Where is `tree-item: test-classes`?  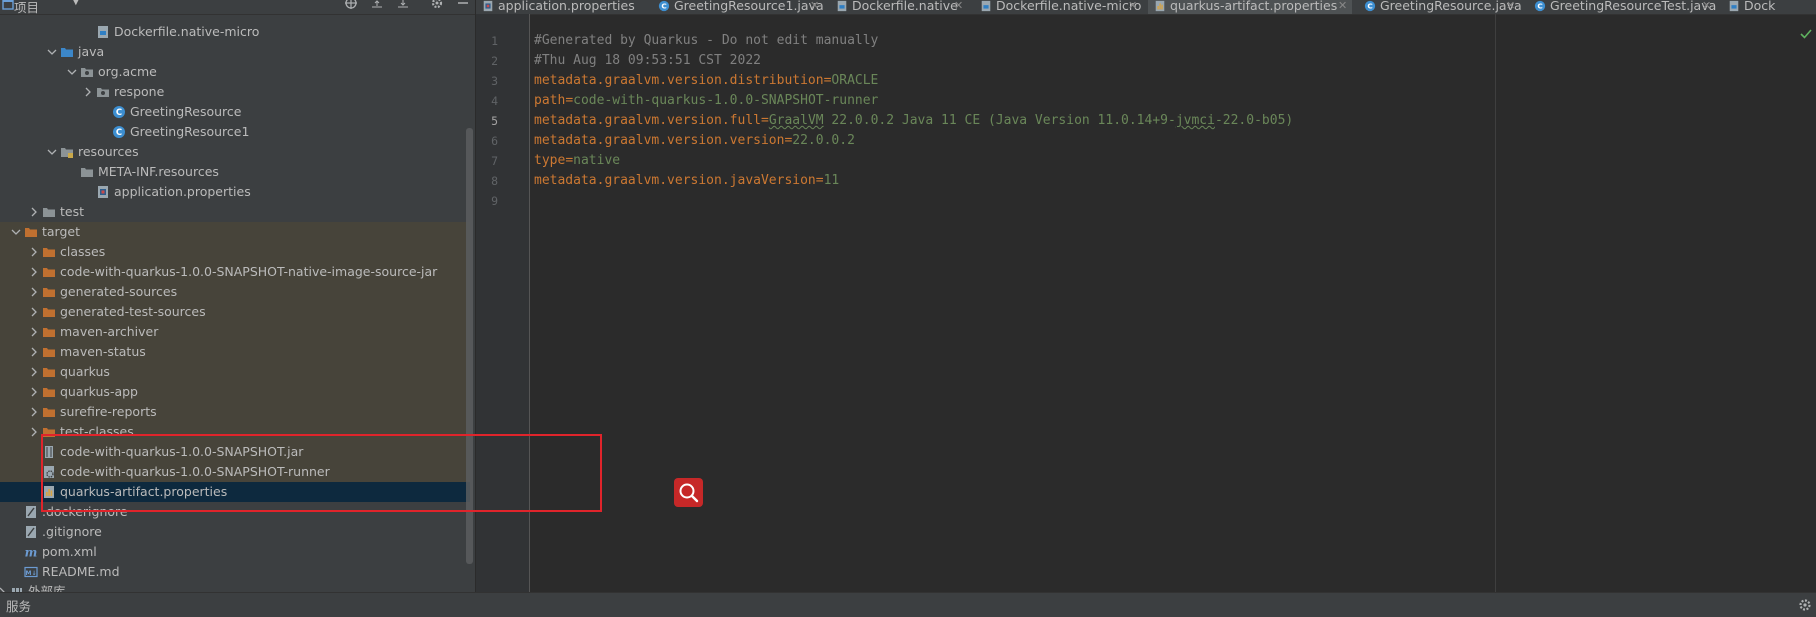 tree-item: test-classes is located at coordinates (235, 432).